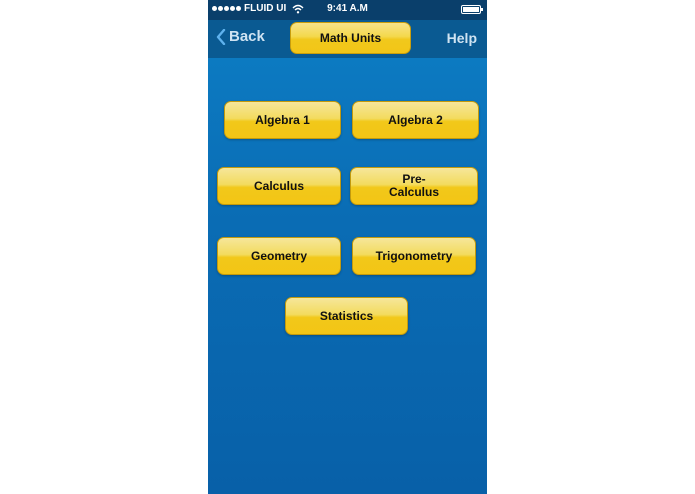 The height and width of the screenshot is (494, 695). What do you see at coordinates (414, 186) in the screenshot?
I see `unit-button-pre-calculus: Pre- Calculus` at bounding box center [414, 186].